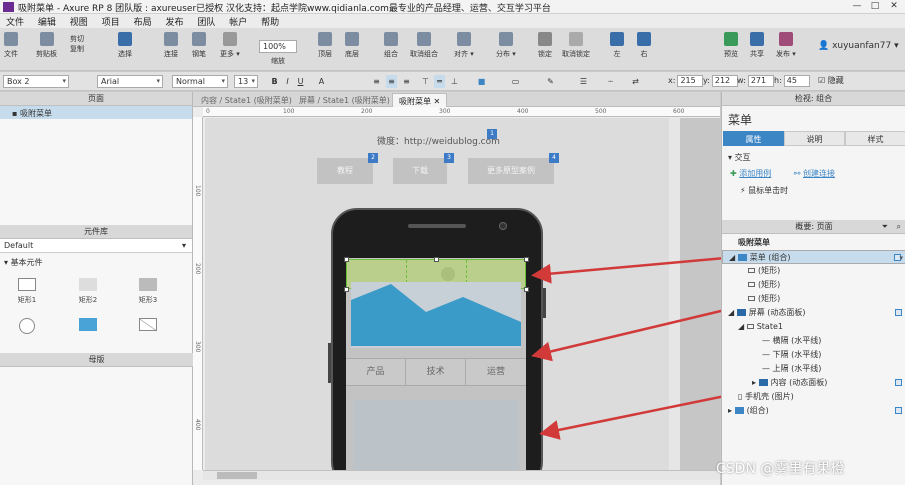 The image size is (905, 485). What do you see at coordinates (110, 21) in the screenshot?
I see `menu-project: 项目` at bounding box center [110, 21].